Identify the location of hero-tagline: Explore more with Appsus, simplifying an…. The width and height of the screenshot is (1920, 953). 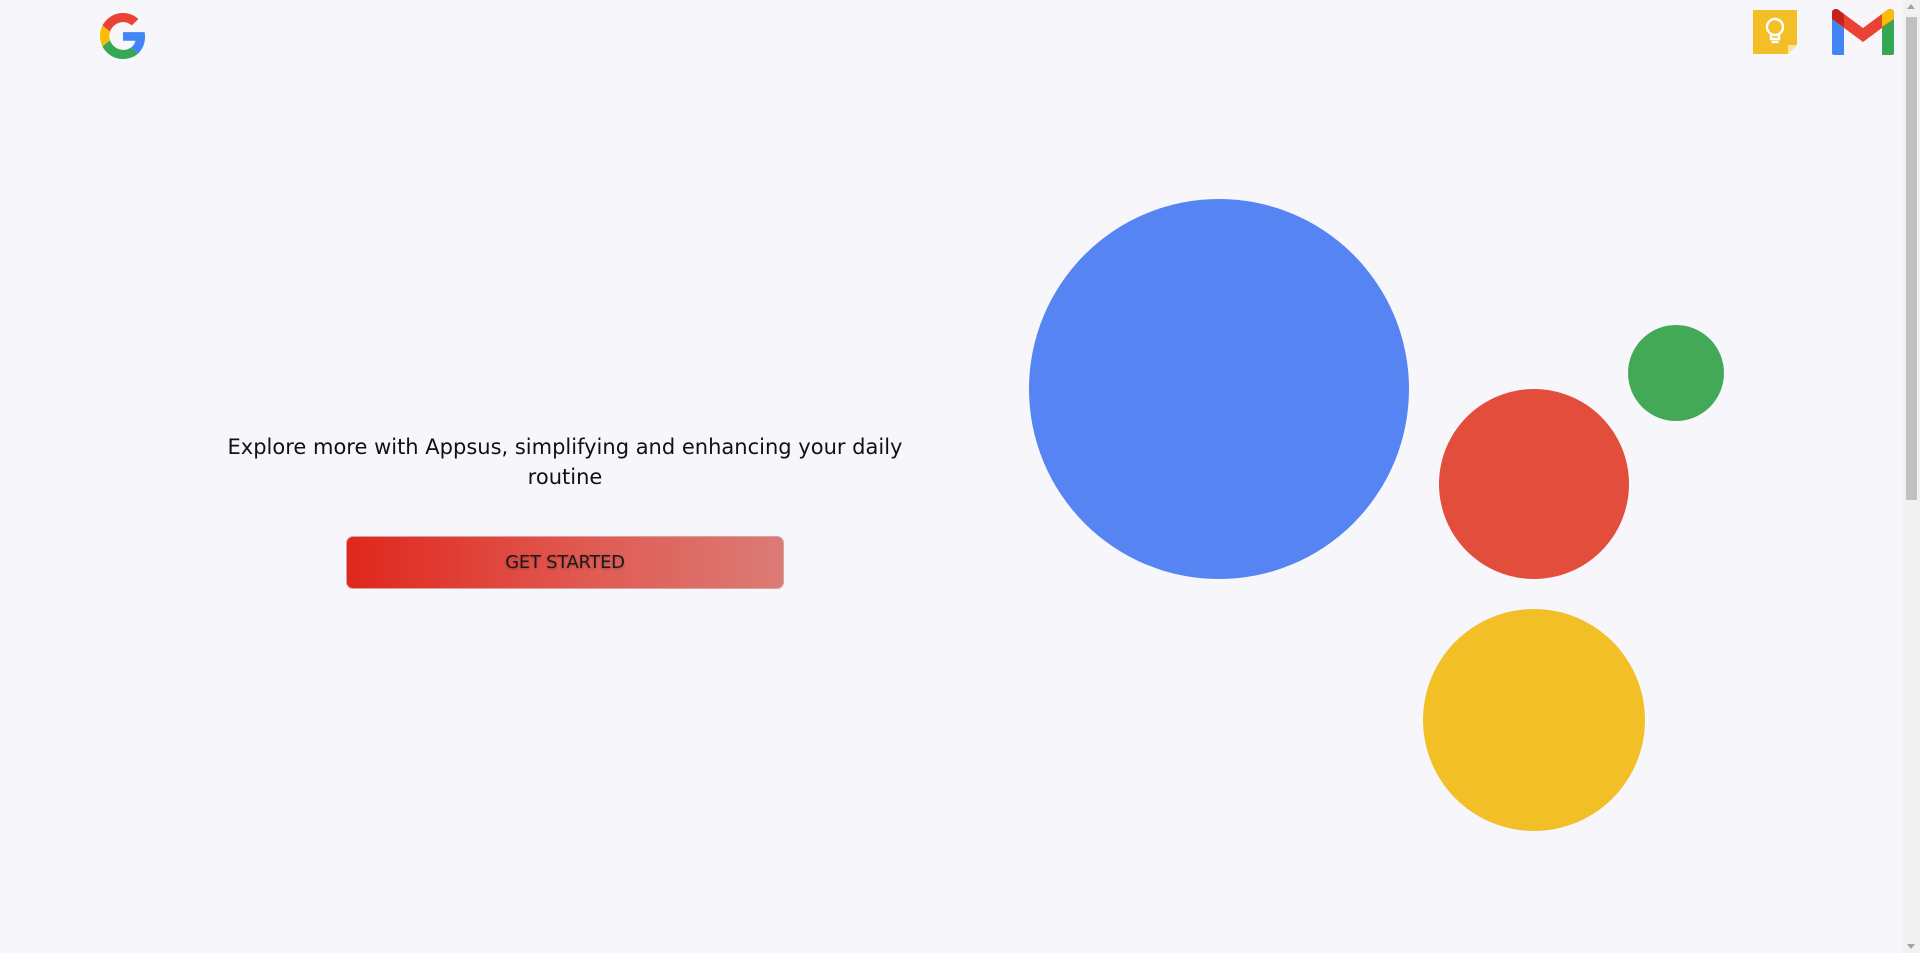
(565, 462).